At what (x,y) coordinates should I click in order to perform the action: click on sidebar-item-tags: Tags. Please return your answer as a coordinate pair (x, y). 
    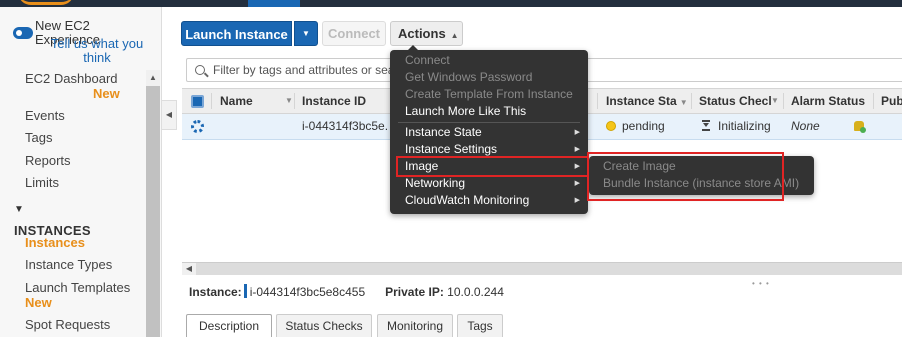
    Looking at the image, I should click on (38, 137).